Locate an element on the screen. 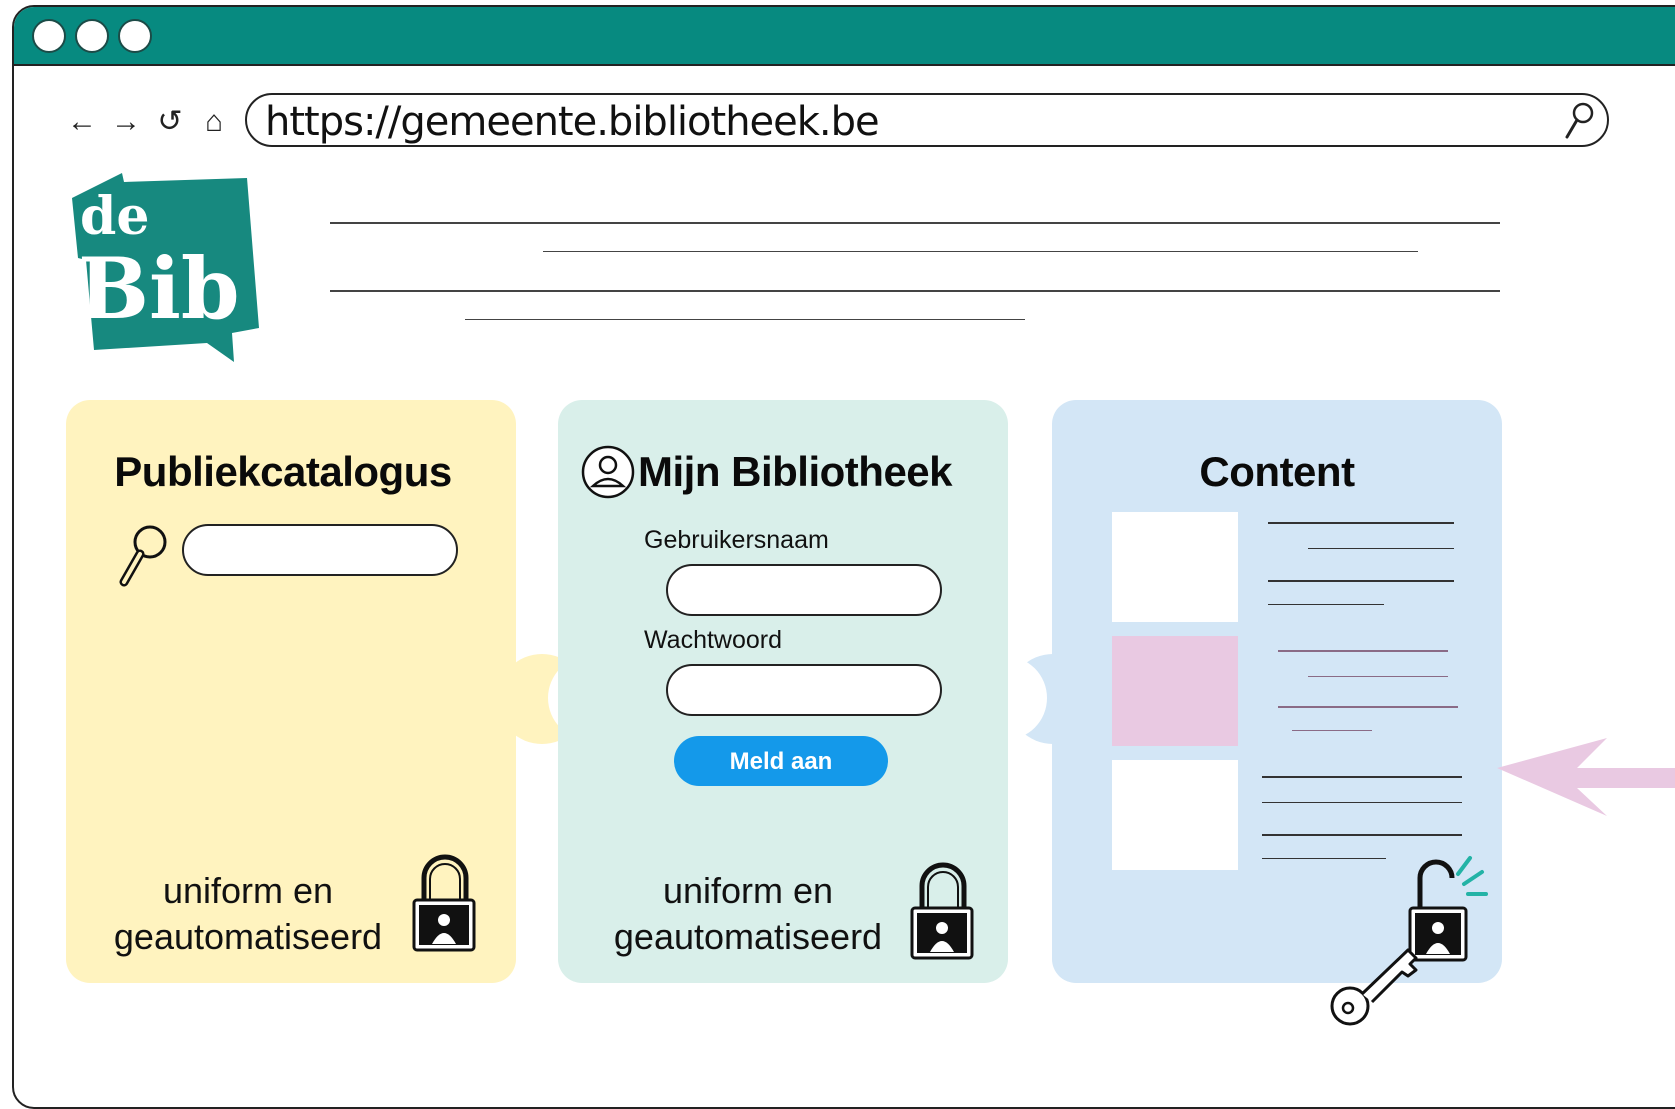 Image resolution: width=1675 pixels, height=1109 pixels. key-icon is located at coordinates (1378, 987).